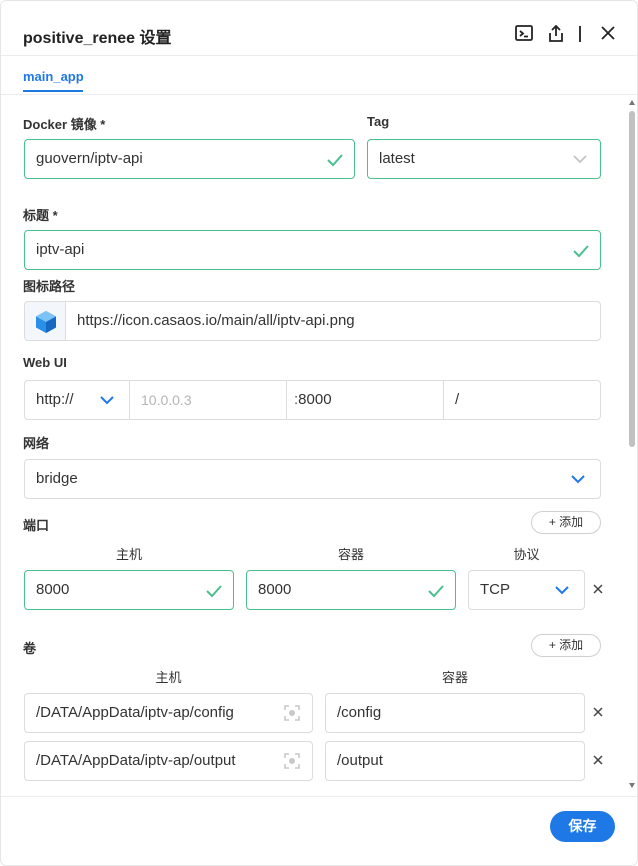 The image size is (638, 866). I want to click on tag-label: Tag, so click(378, 121).